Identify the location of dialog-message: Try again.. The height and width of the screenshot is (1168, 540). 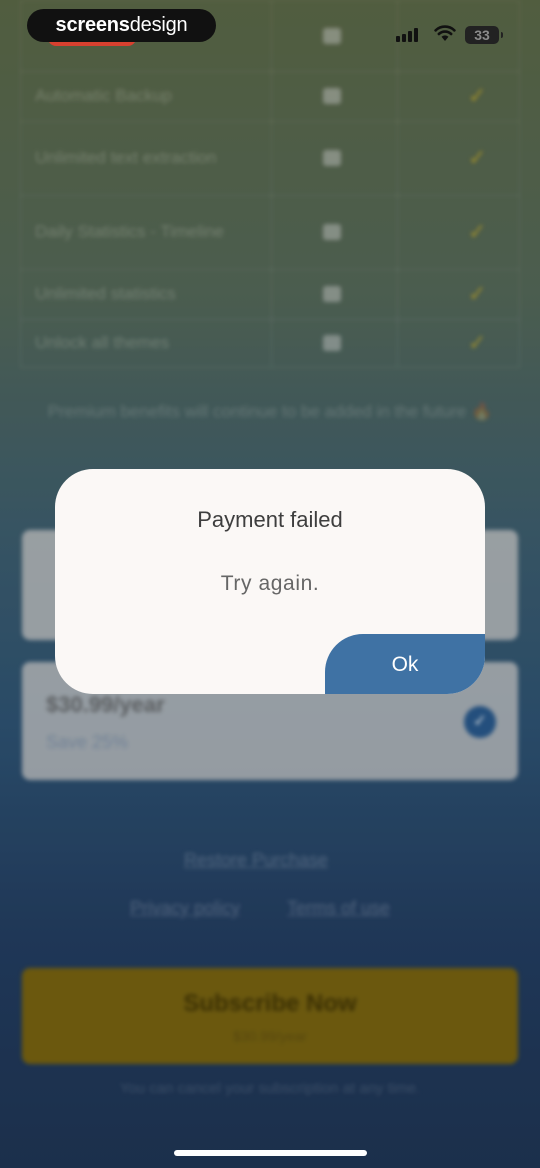
(270, 583).